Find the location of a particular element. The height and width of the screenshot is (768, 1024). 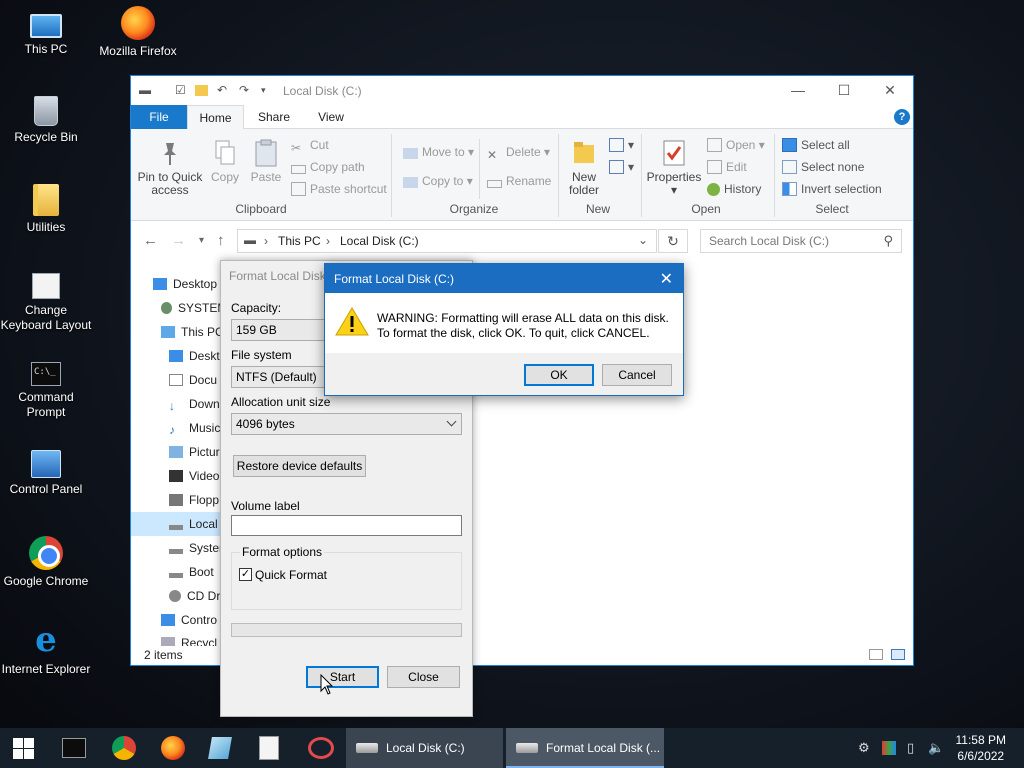

nav-desktop-sub: Deskt is located at coordinates (196, 356).